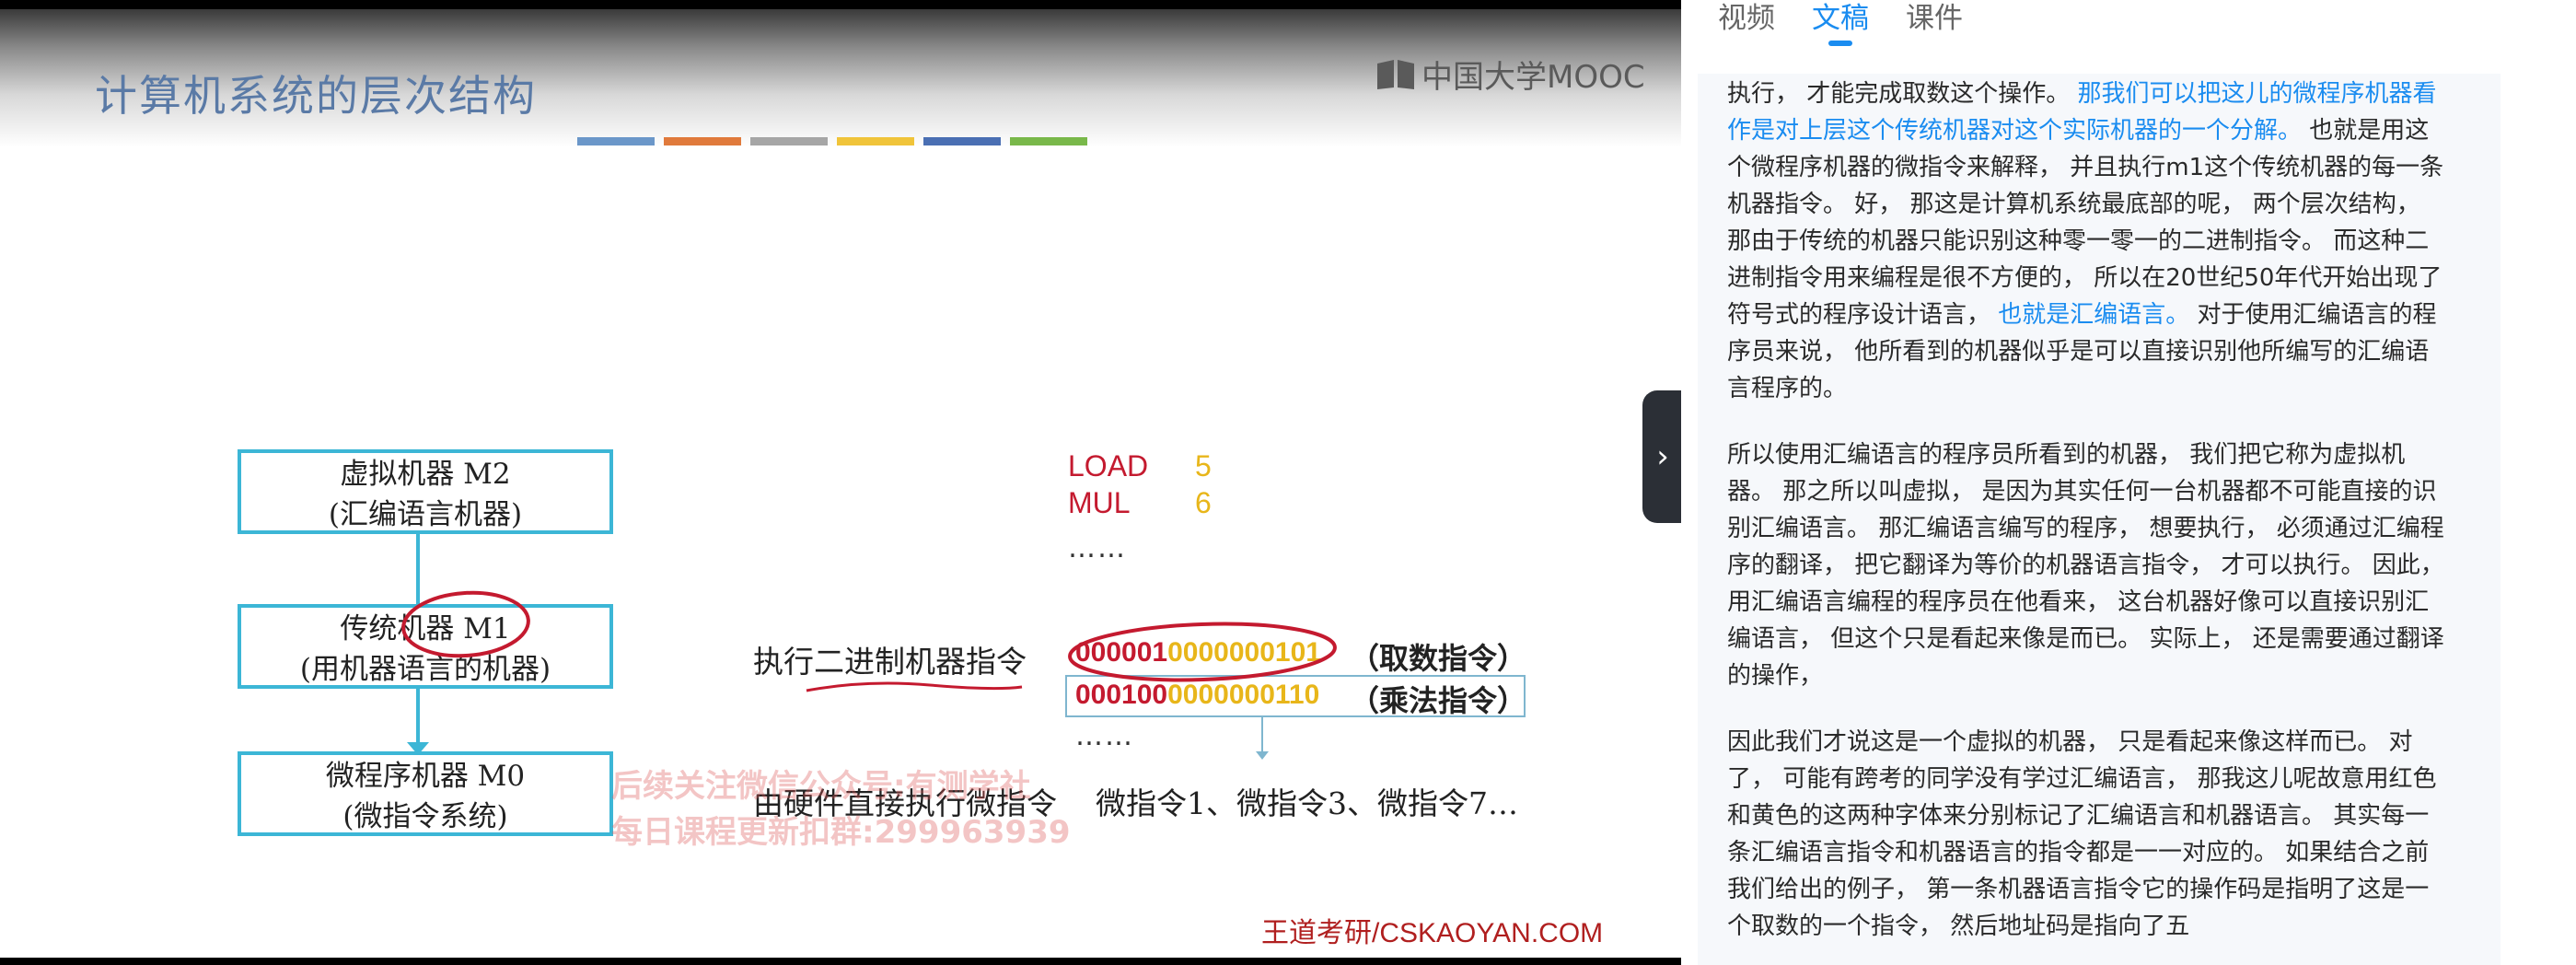 The width and height of the screenshot is (2576, 965). I want to click on chevron-right-icon: ›, so click(1662, 456).